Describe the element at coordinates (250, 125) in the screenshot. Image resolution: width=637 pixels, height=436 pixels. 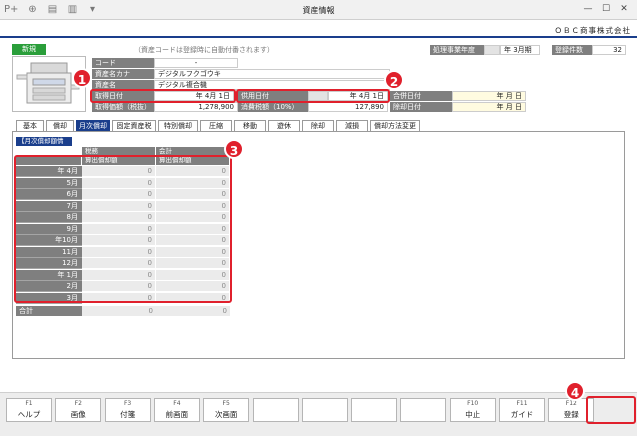
I see `tab-7: 移動` at that location.